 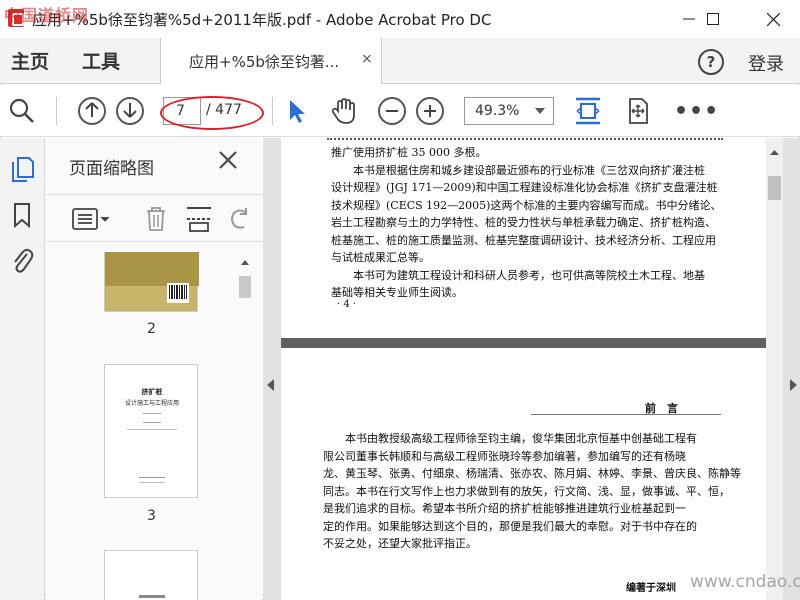 I want to click on select-cursor-icon, so click(x=298, y=111).